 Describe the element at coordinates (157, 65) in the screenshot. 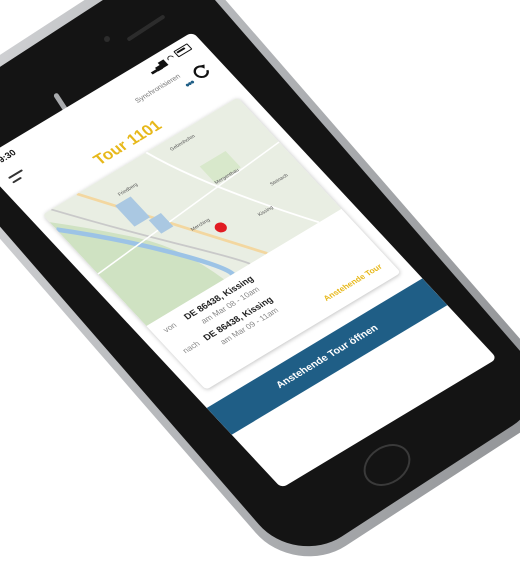

I see `signal-icon: ▂▄▆` at that location.